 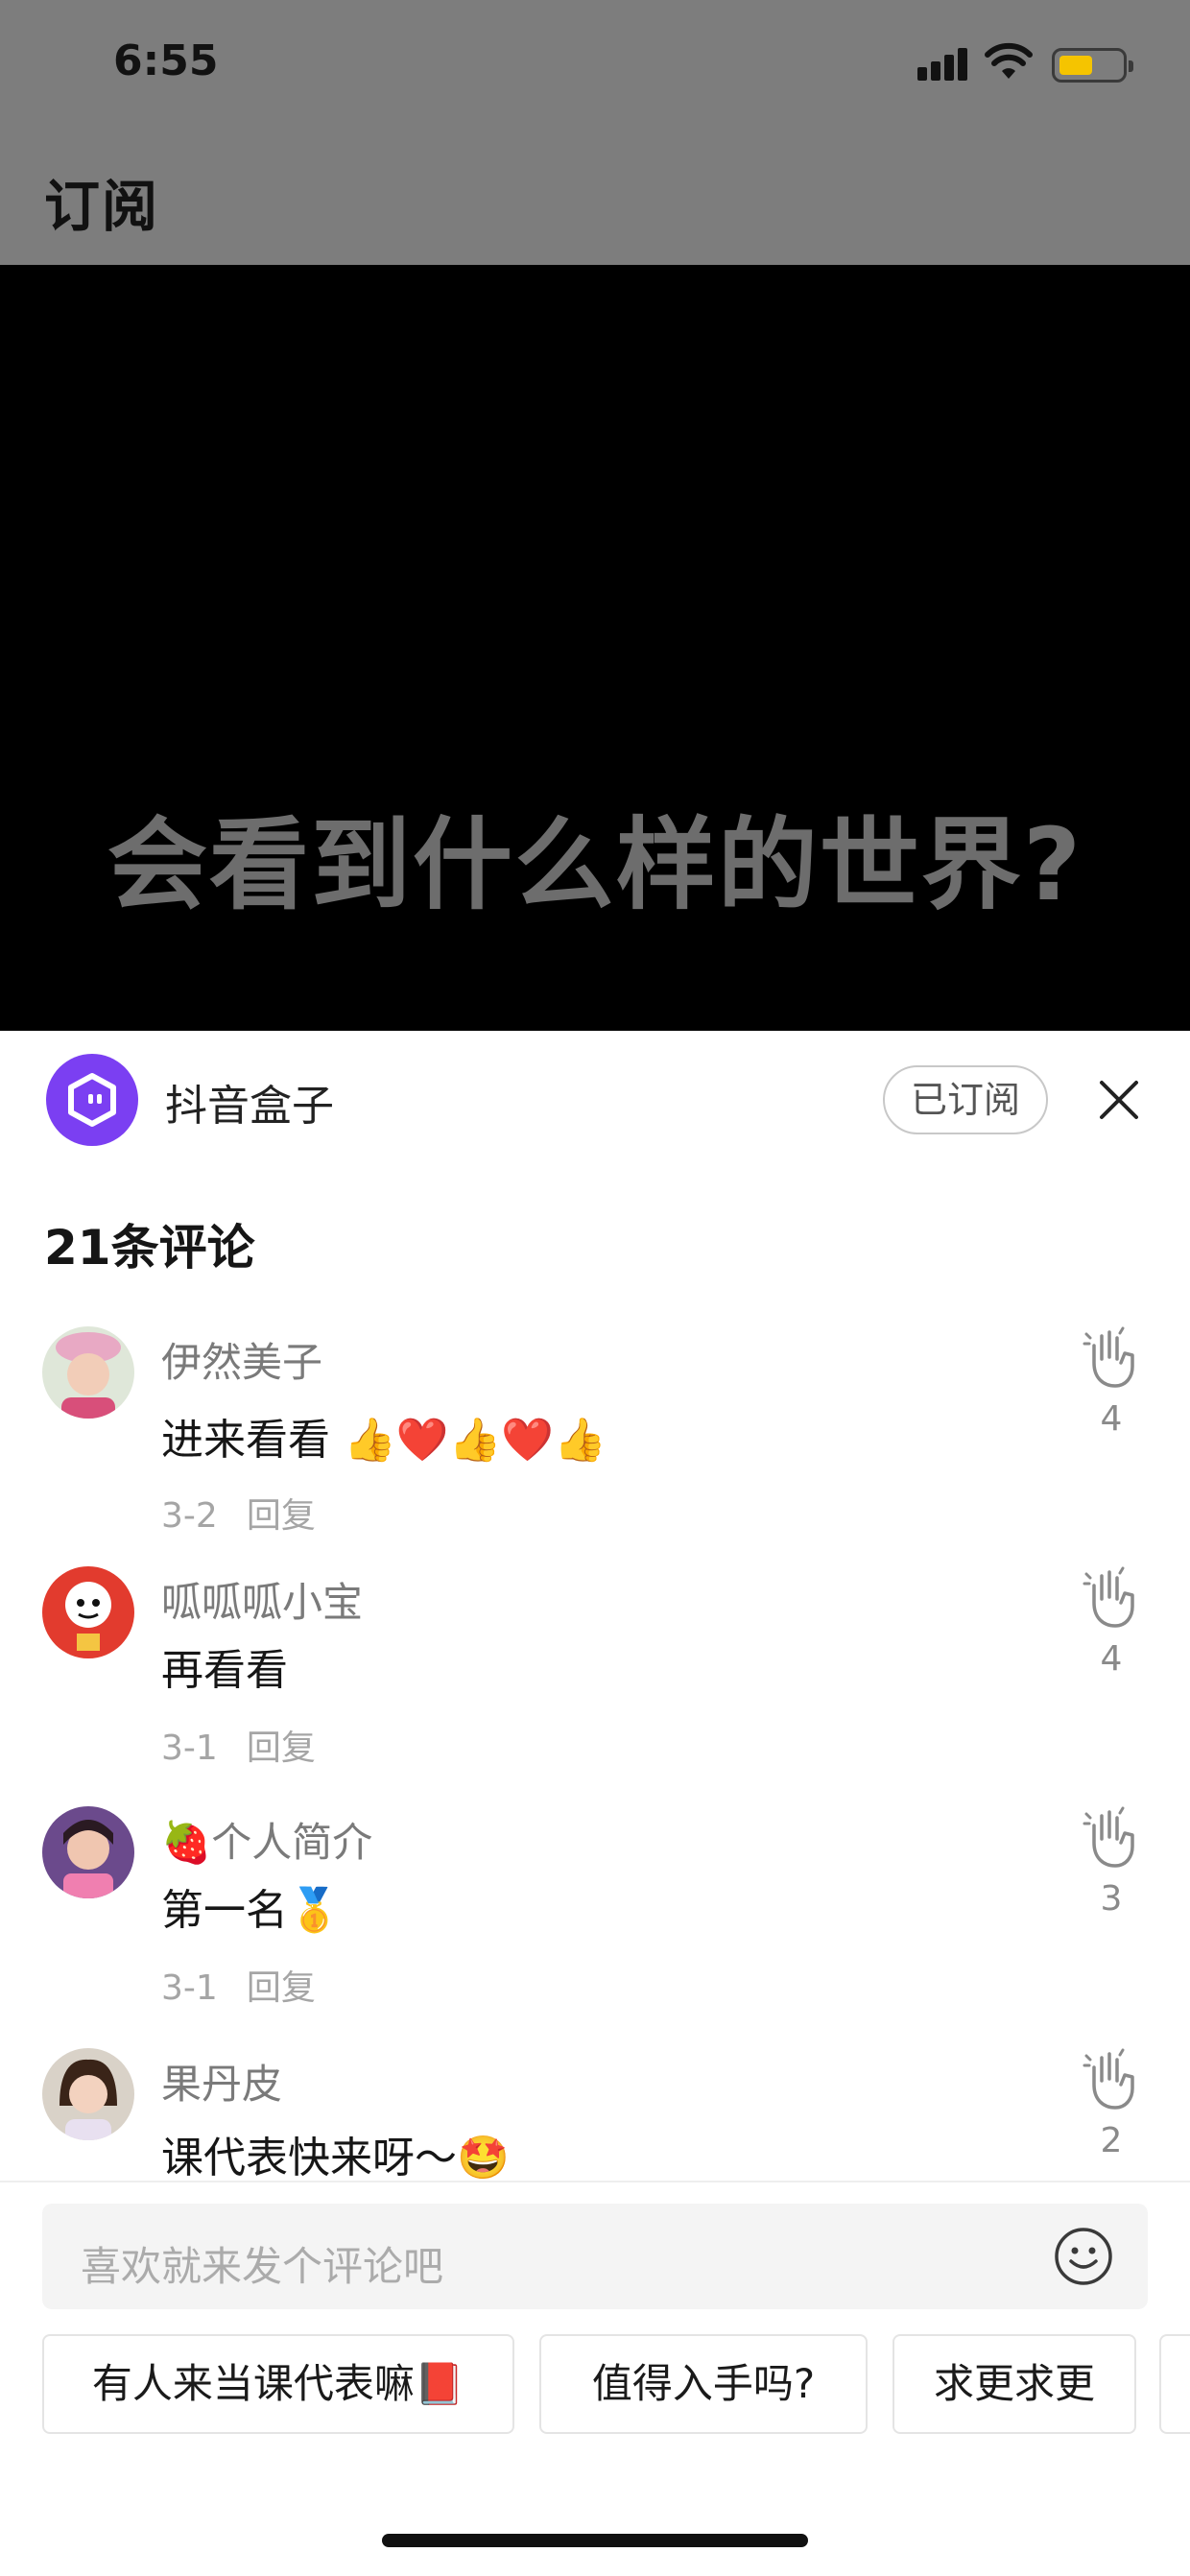 What do you see at coordinates (166, 60) in the screenshot?
I see `status-time: 6:55` at bounding box center [166, 60].